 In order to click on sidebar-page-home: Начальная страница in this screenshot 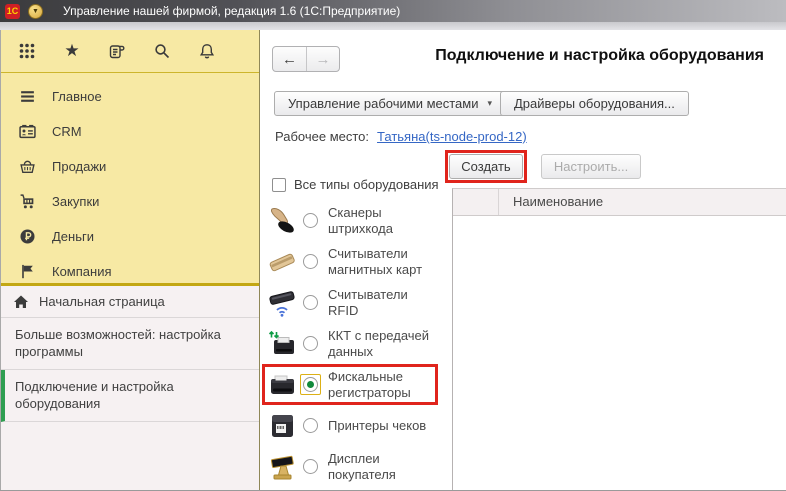, I will do `click(130, 302)`.